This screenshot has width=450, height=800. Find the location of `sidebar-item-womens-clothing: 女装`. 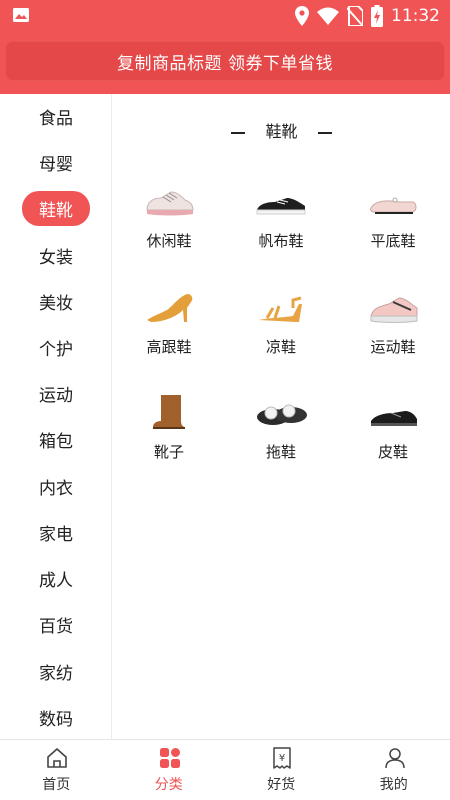

sidebar-item-womens-clothing: 女装 is located at coordinates (55, 255).